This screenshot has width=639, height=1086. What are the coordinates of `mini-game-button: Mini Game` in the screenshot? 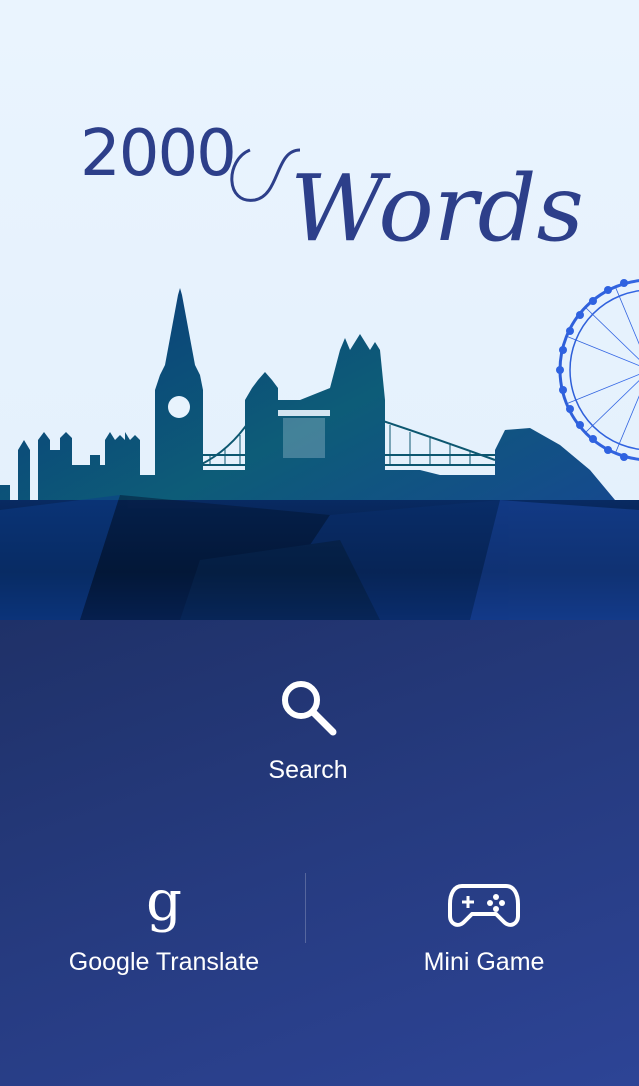 It's located at (484, 924).